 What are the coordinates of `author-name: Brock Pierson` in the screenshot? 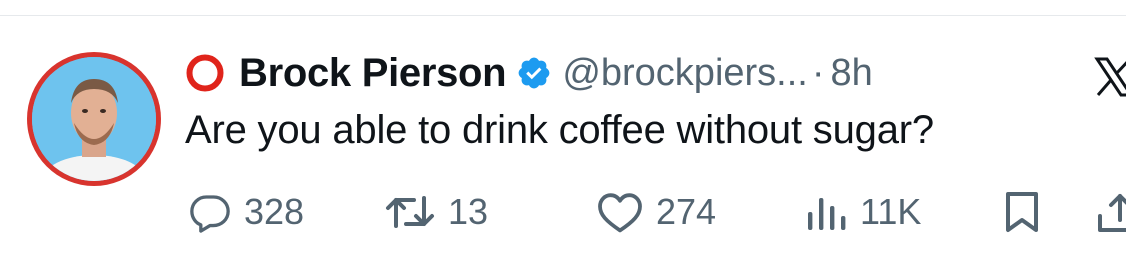 It's located at (373, 73).